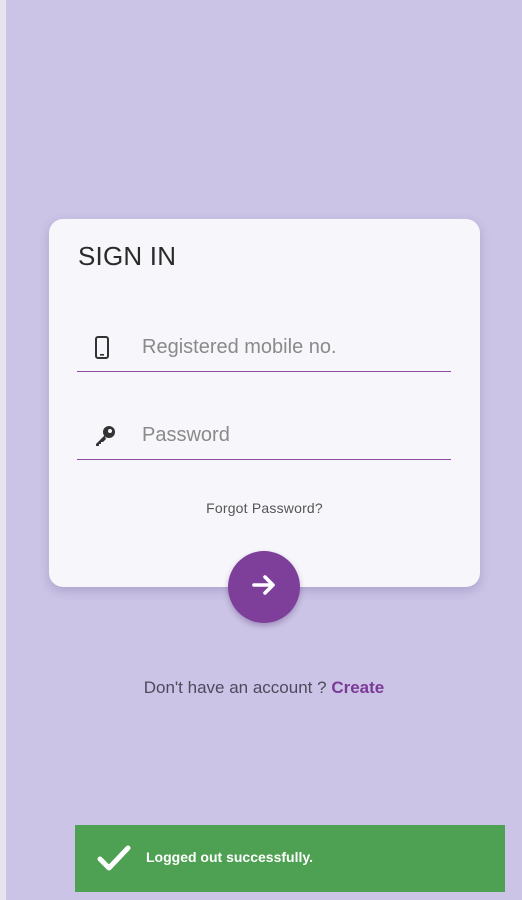 Image resolution: width=522 pixels, height=900 pixels. Describe the element at coordinates (357, 687) in the screenshot. I see `create-account-link: Create` at that location.